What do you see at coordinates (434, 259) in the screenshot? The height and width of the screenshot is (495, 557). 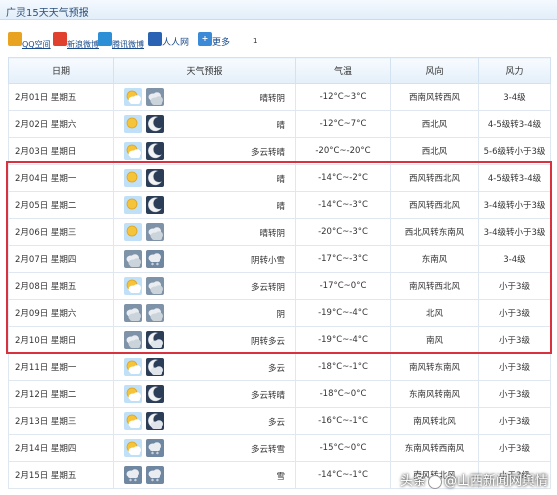 I see `row-wind-direction: 东南风` at bounding box center [434, 259].